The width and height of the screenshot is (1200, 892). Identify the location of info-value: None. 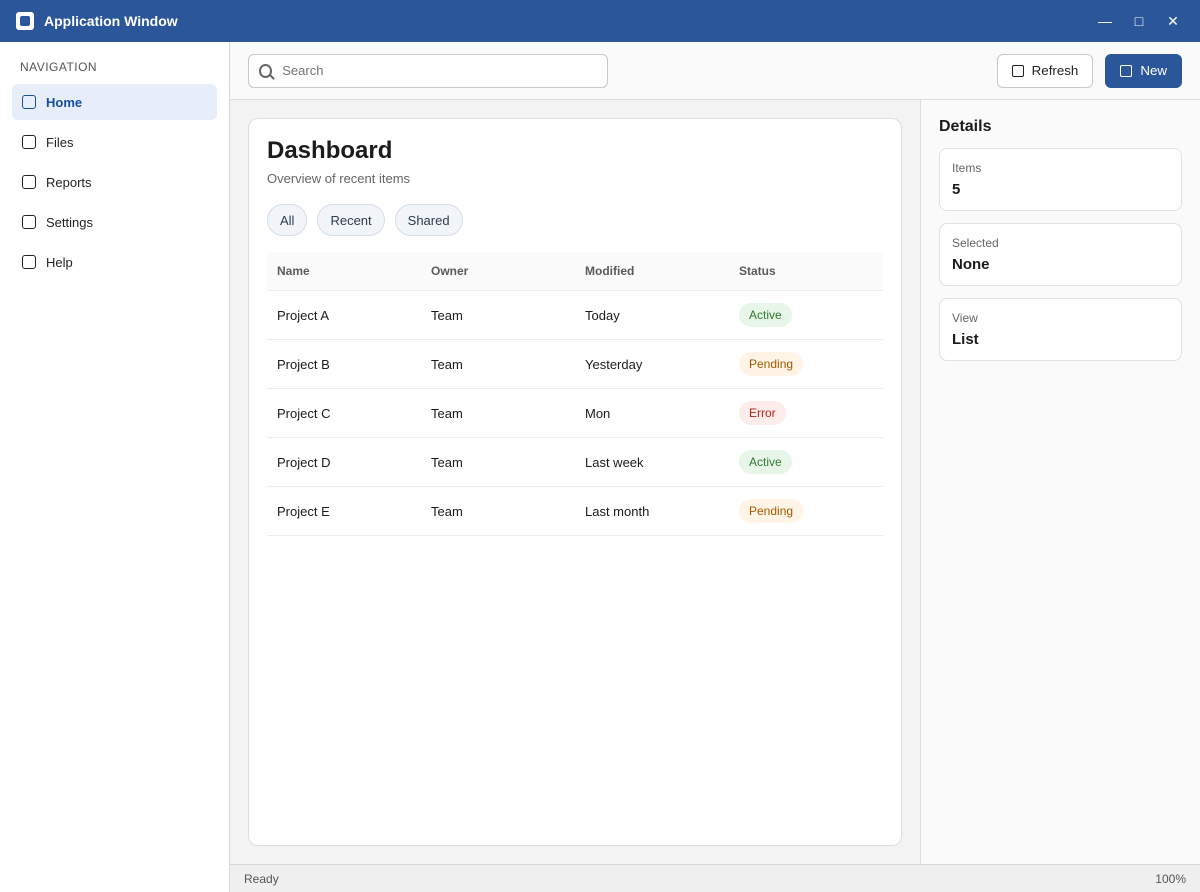
(971, 264).